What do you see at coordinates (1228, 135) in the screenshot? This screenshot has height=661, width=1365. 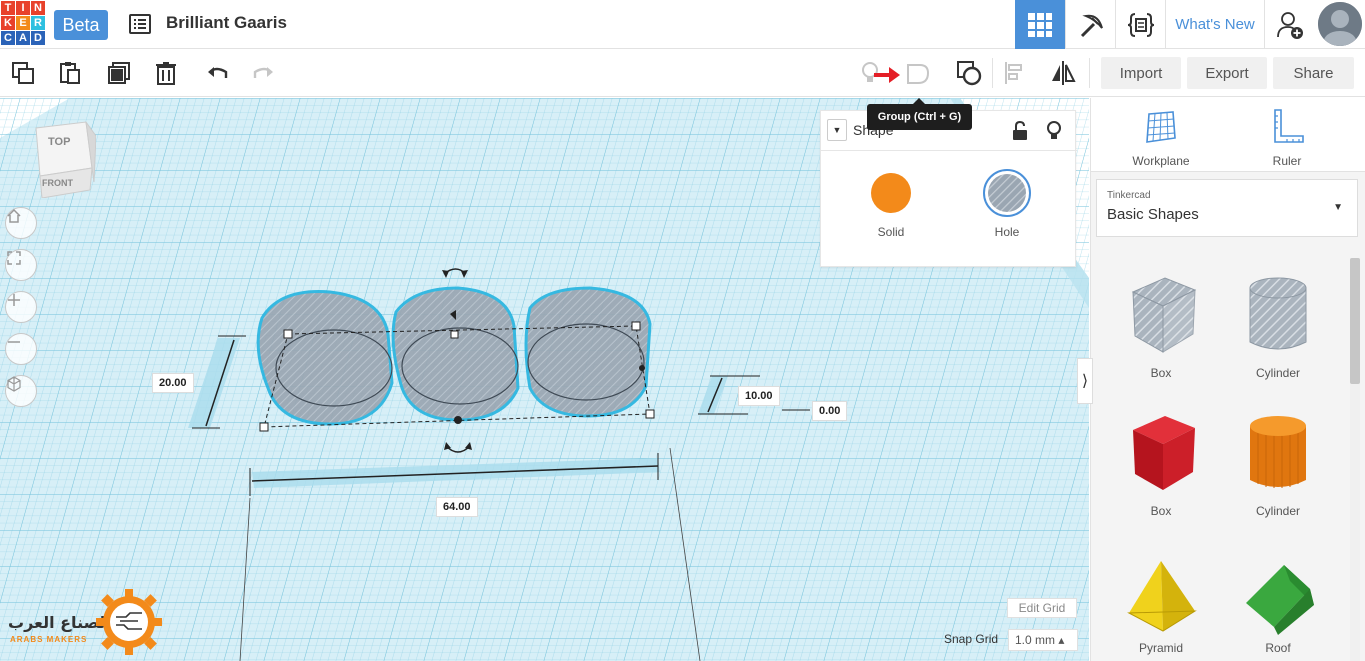 I see `panel-tools: Workplane Ruler` at bounding box center [1228, 135].